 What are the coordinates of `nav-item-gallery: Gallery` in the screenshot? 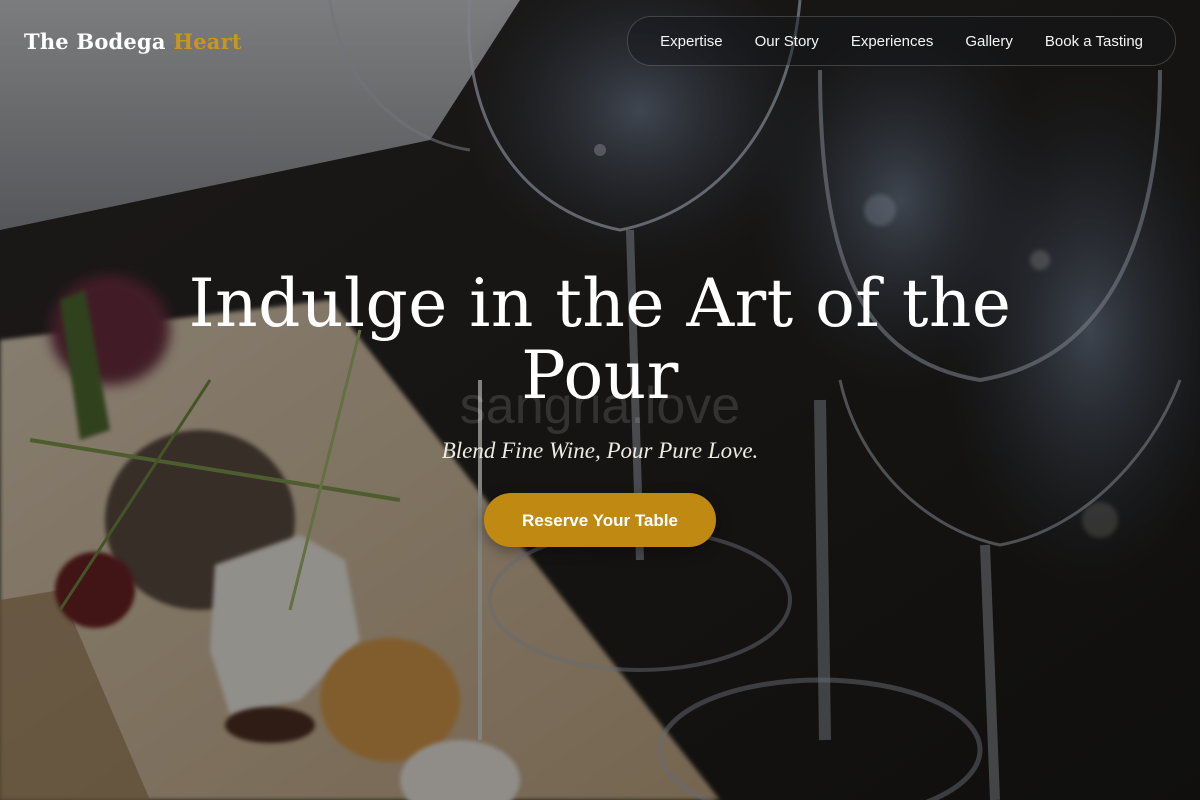 It's located at (989, 41).